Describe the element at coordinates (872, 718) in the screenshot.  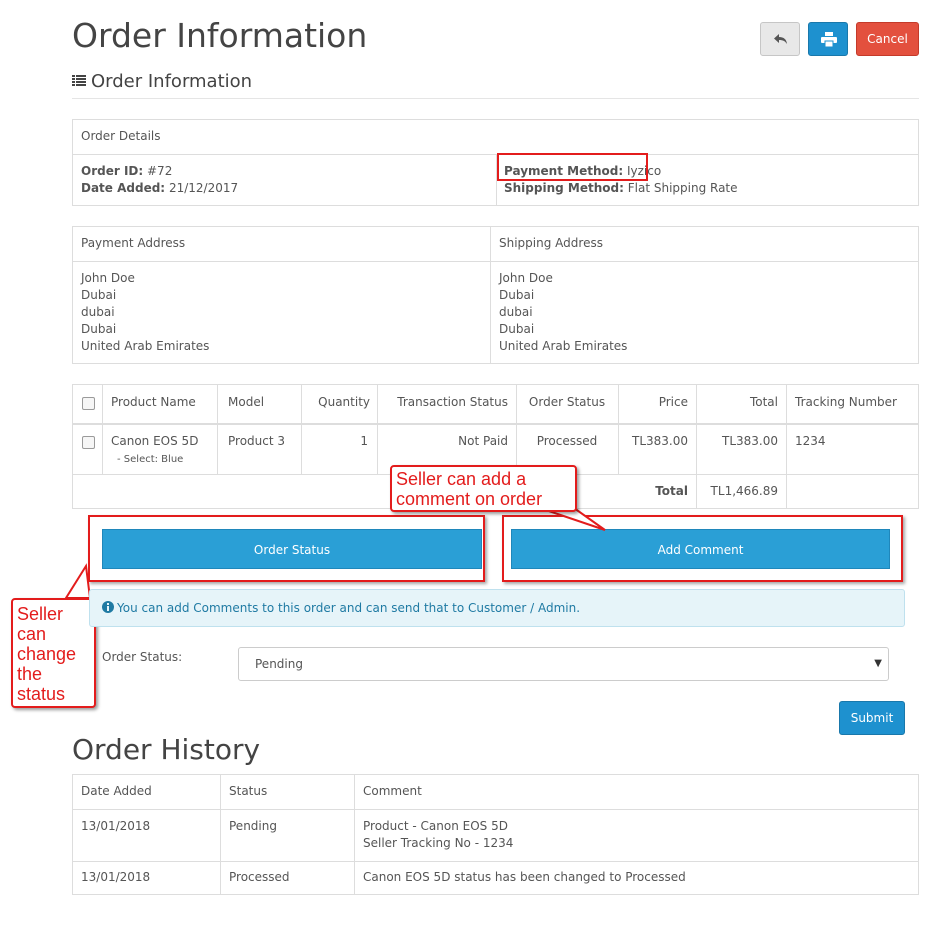
I see `submit-button: Submit` at that location.